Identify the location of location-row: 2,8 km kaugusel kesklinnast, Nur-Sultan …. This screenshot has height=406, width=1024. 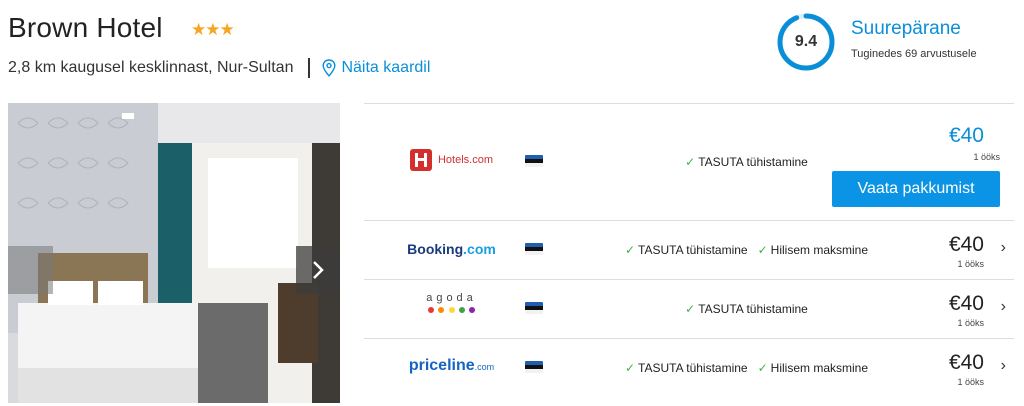
(219, 68).